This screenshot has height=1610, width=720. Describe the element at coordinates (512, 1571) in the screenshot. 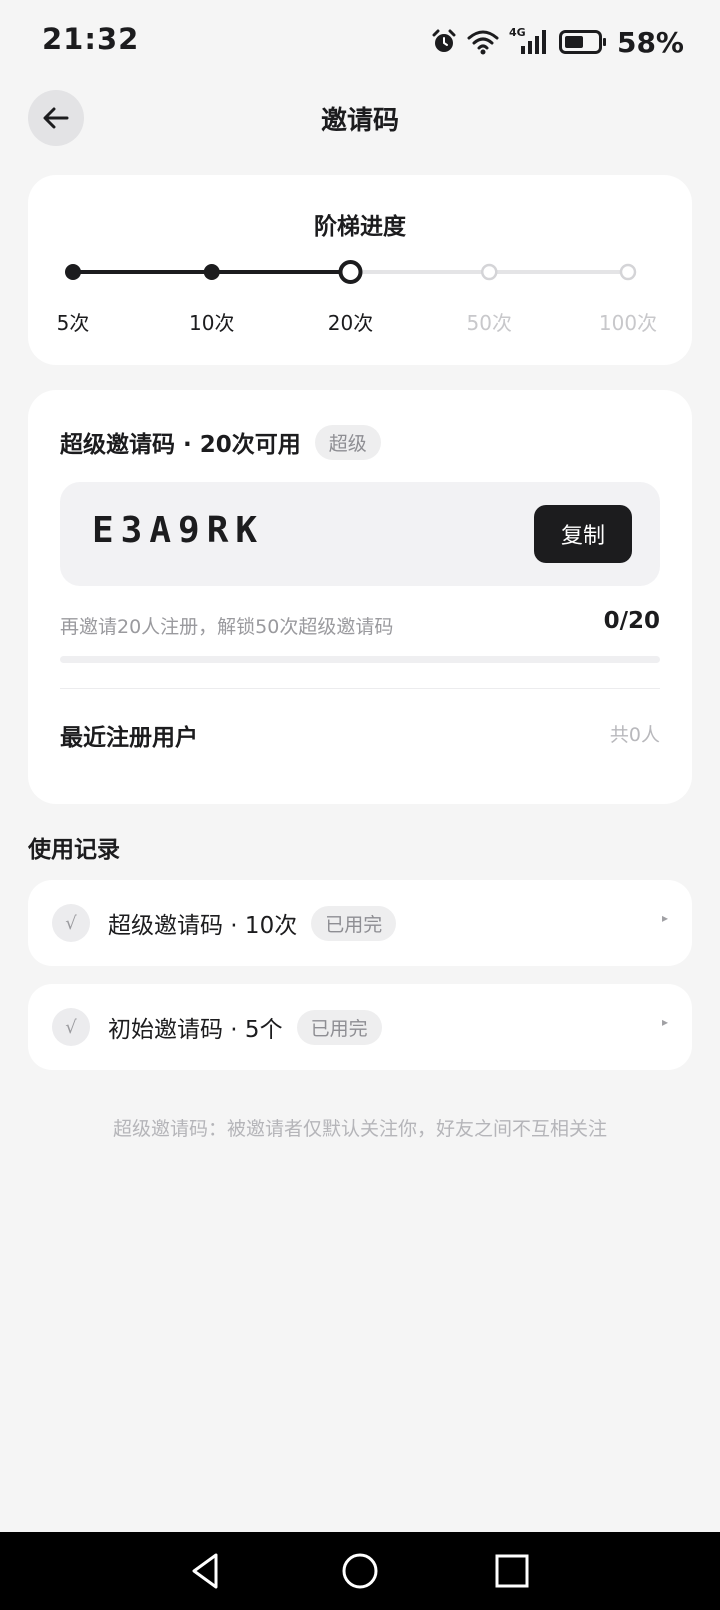

I see `nav-recents-icon` at that location.